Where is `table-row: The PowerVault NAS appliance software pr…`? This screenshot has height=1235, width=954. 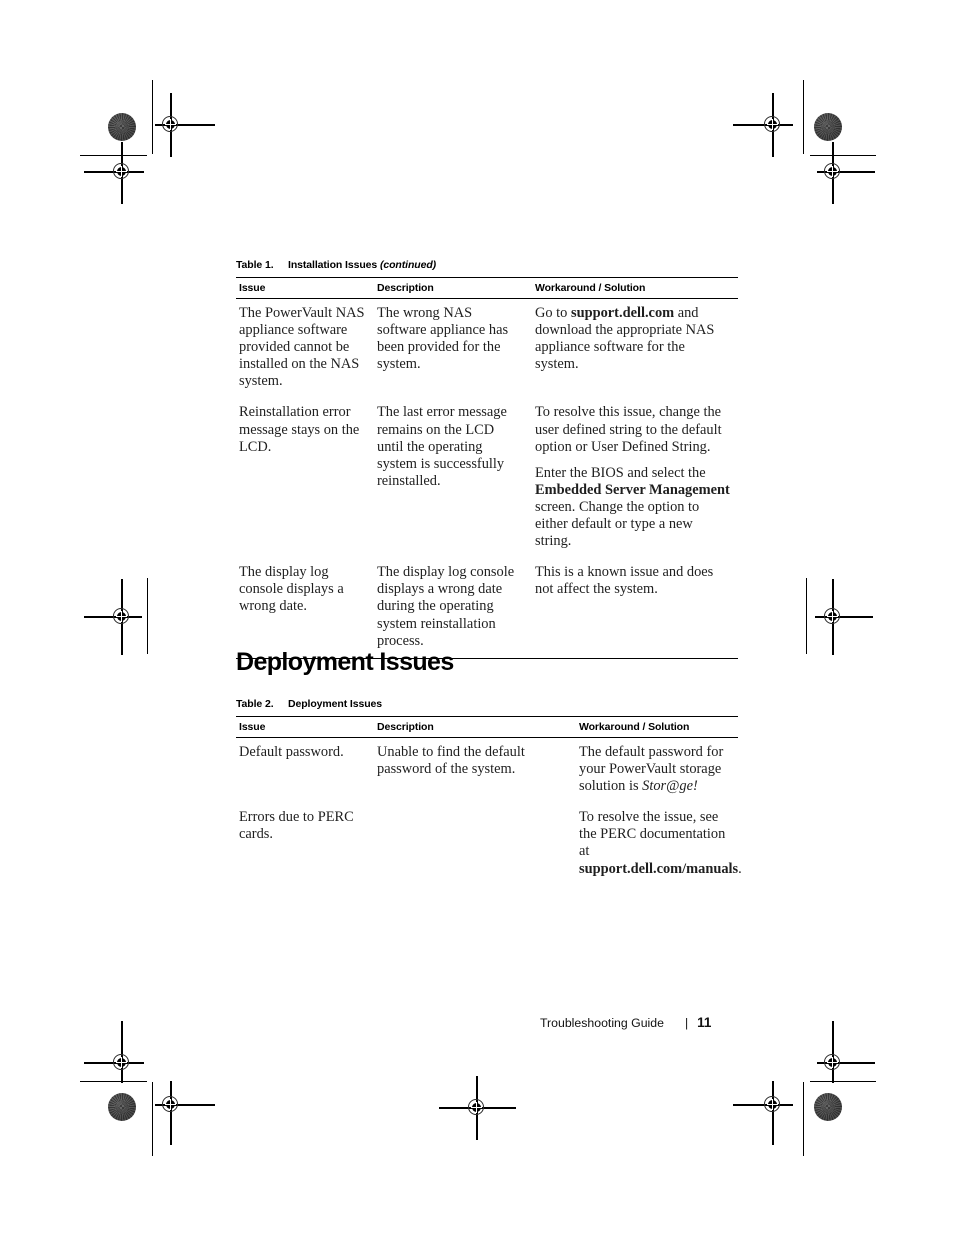 table-row: The PowerVault NAS appliance software pr… is located at coordinates (487, 349).